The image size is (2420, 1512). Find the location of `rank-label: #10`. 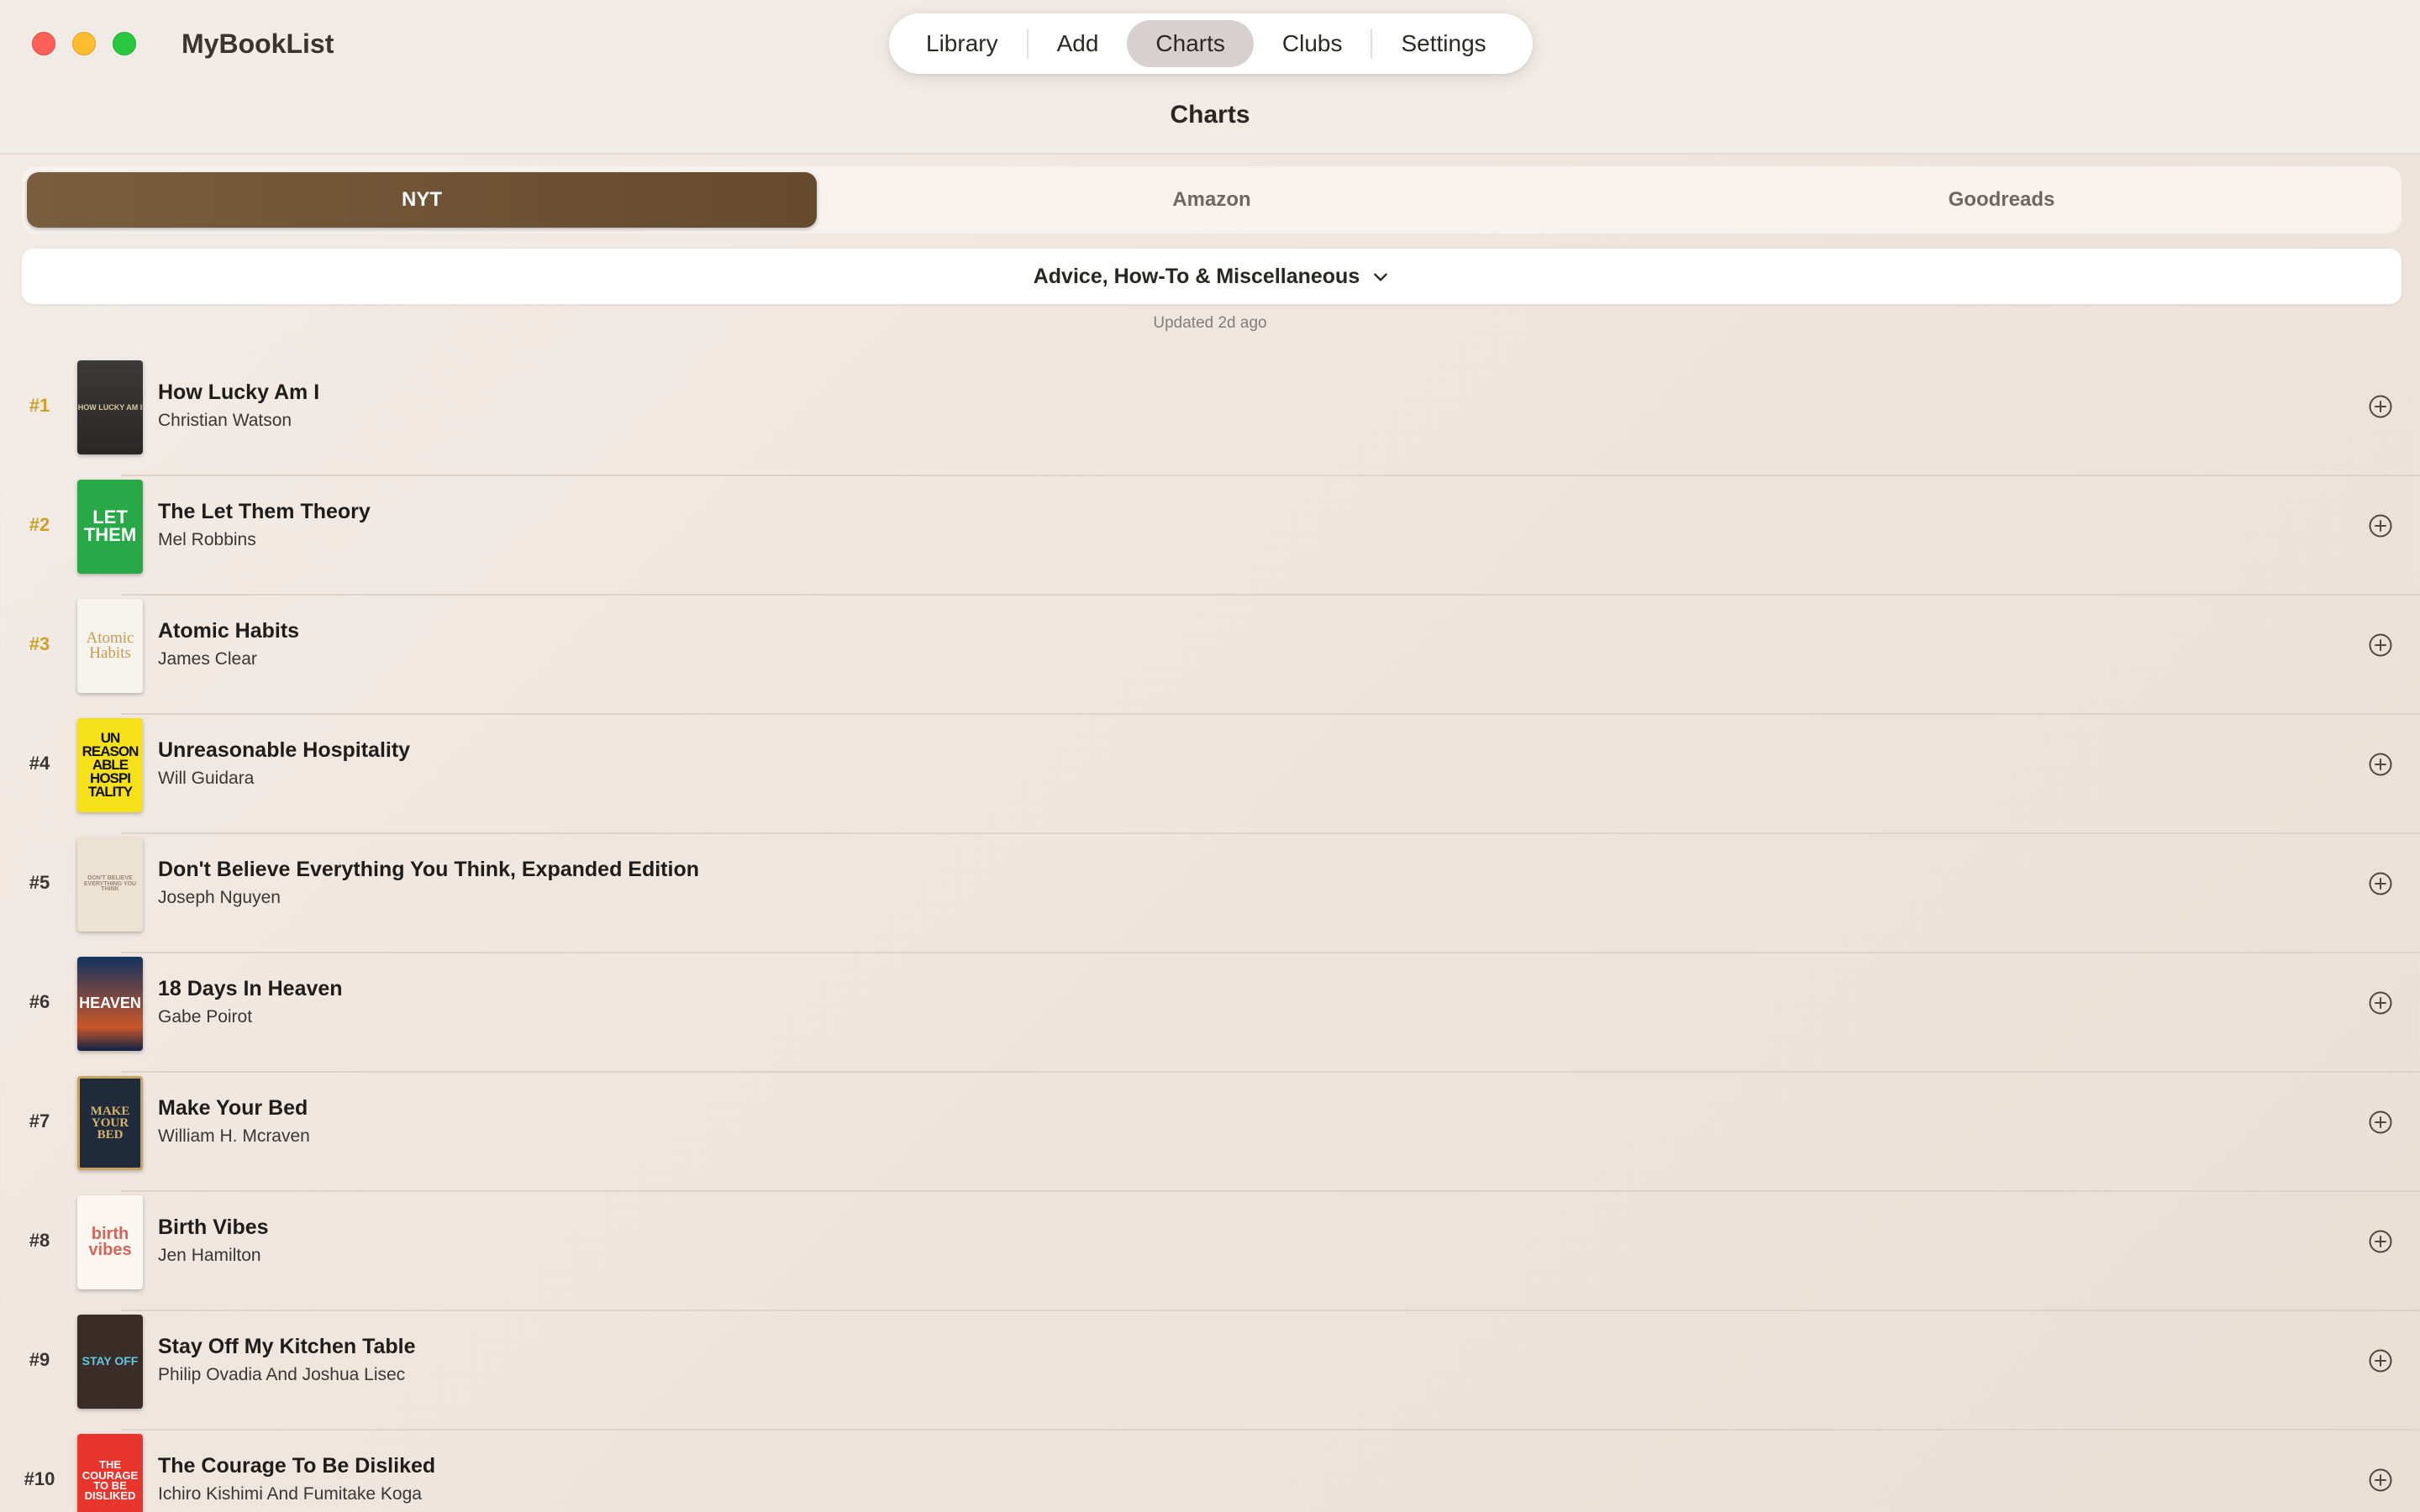

rank-label: #10 is located at coordinates (39, 1478).